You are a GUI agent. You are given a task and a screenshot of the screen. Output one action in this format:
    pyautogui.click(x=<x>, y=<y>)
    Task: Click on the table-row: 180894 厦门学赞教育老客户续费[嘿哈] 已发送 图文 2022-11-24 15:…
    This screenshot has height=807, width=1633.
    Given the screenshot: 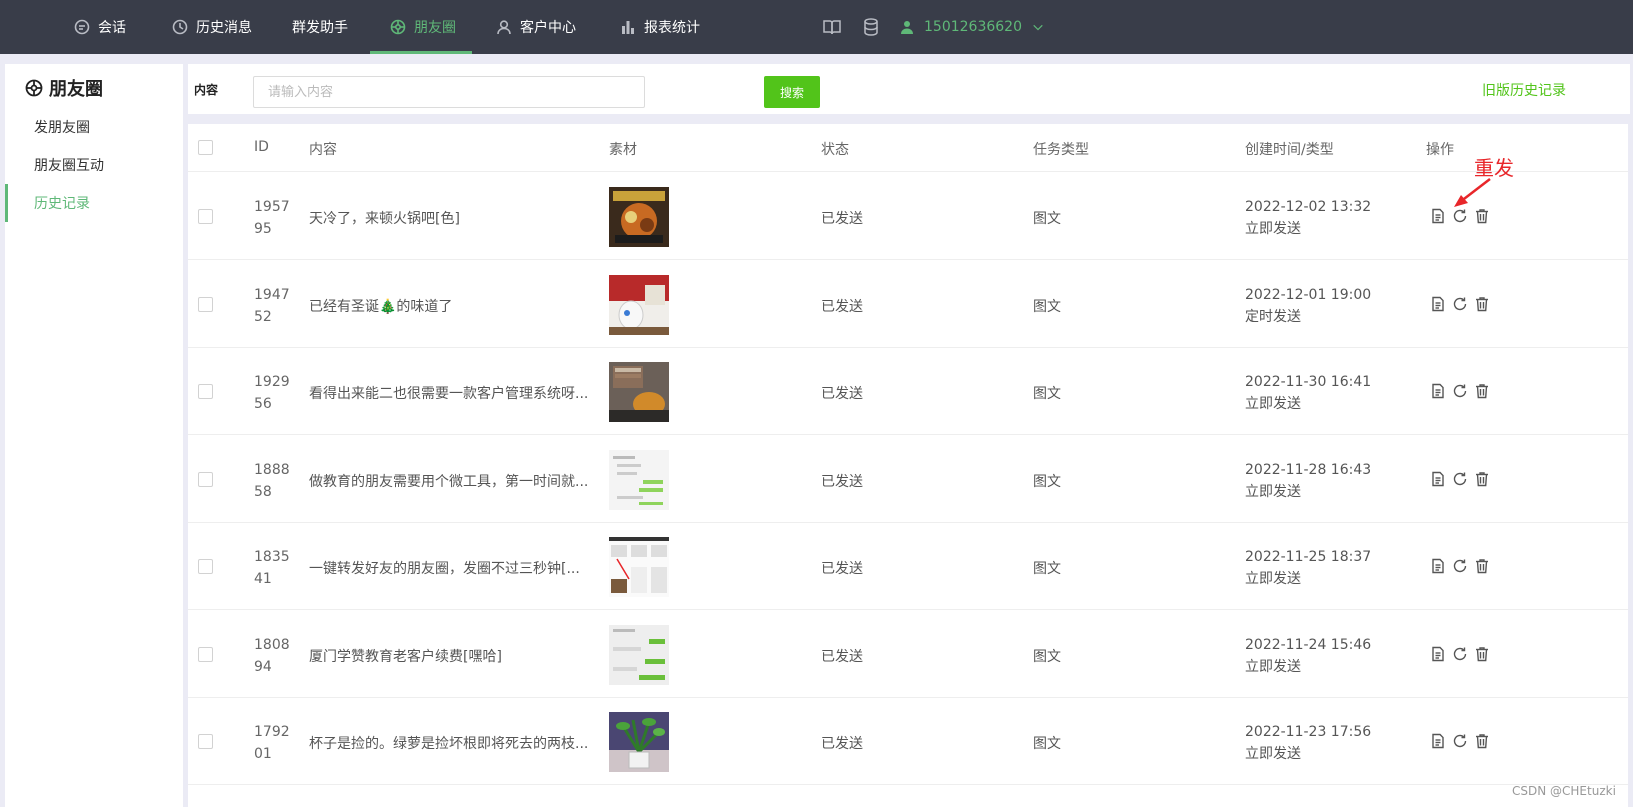 What is the action you would take?
    pyautogui.click(x=908, y=654)
    